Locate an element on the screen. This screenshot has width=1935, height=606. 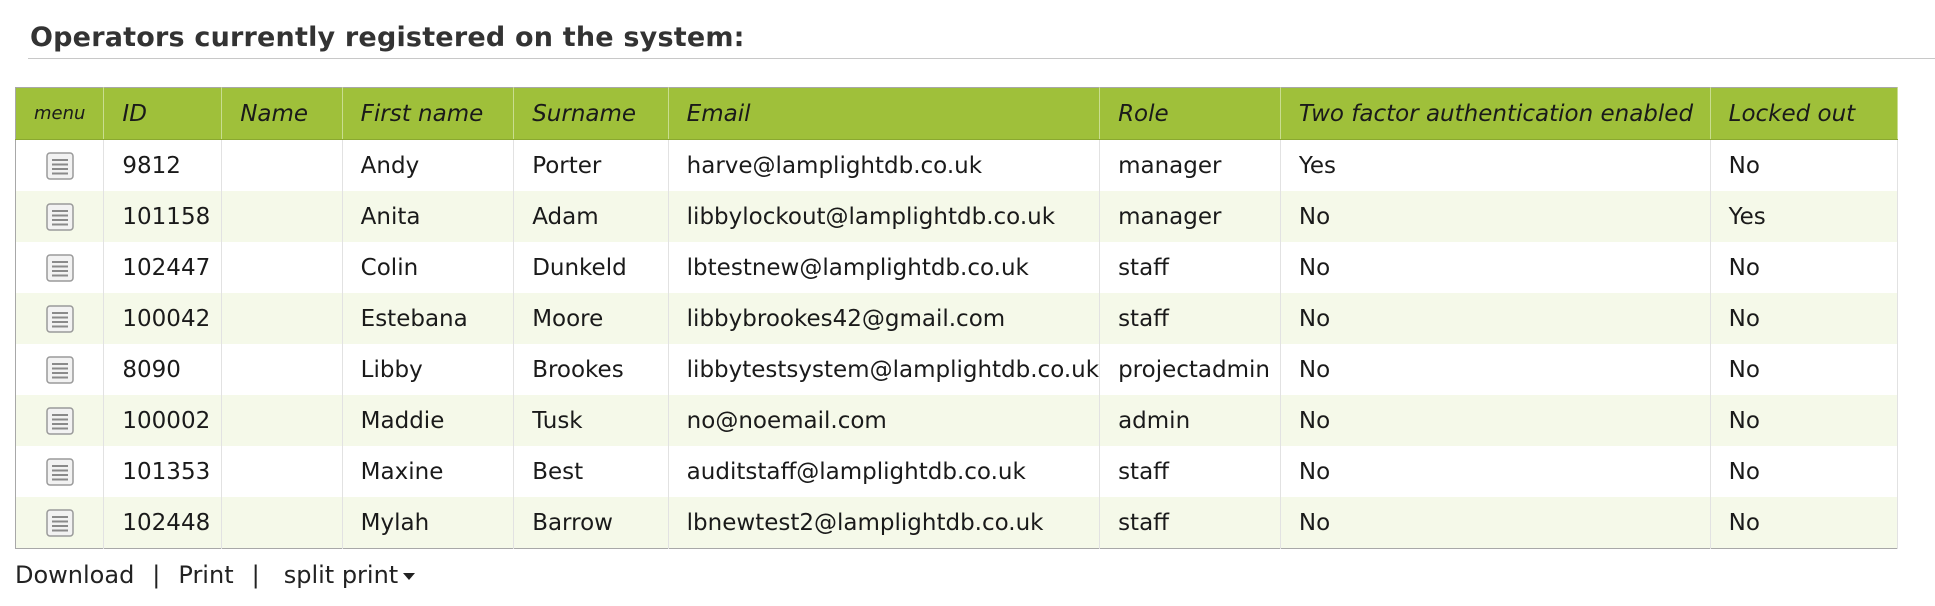
download-link: Download is located at coordinates (74, 575).